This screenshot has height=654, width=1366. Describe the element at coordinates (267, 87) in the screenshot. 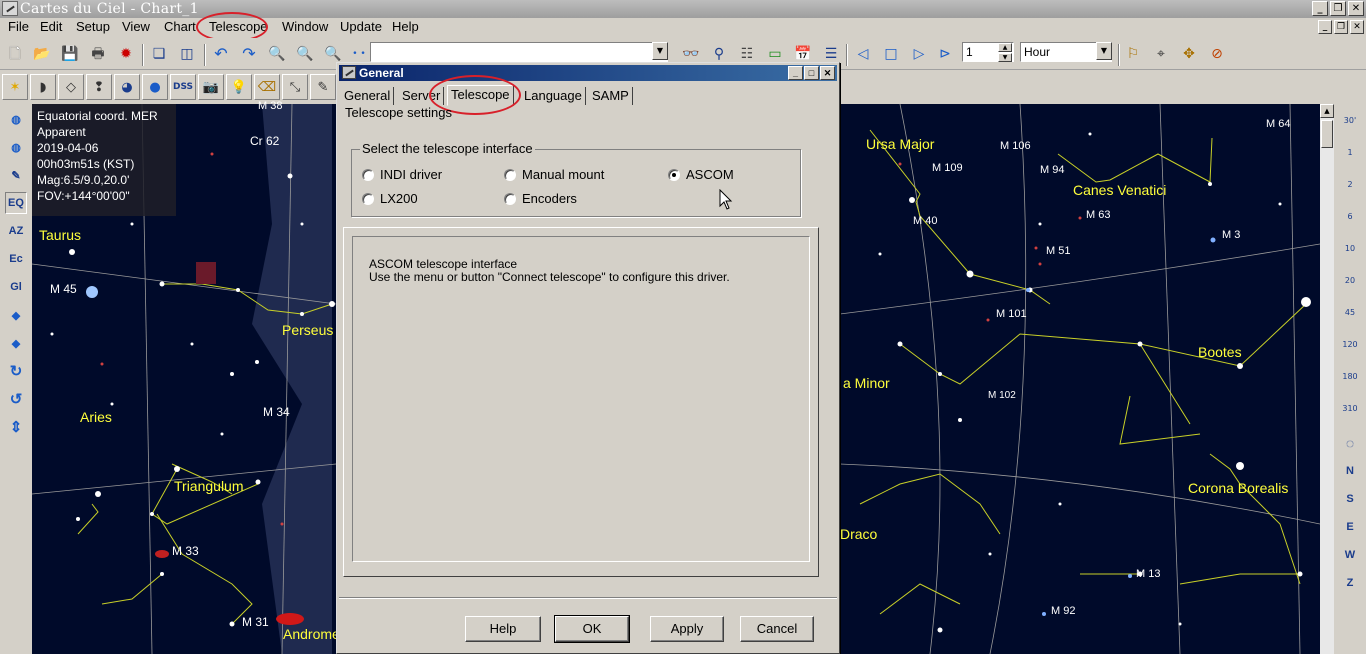

I see `eraser-icon: ⌫` at that location.